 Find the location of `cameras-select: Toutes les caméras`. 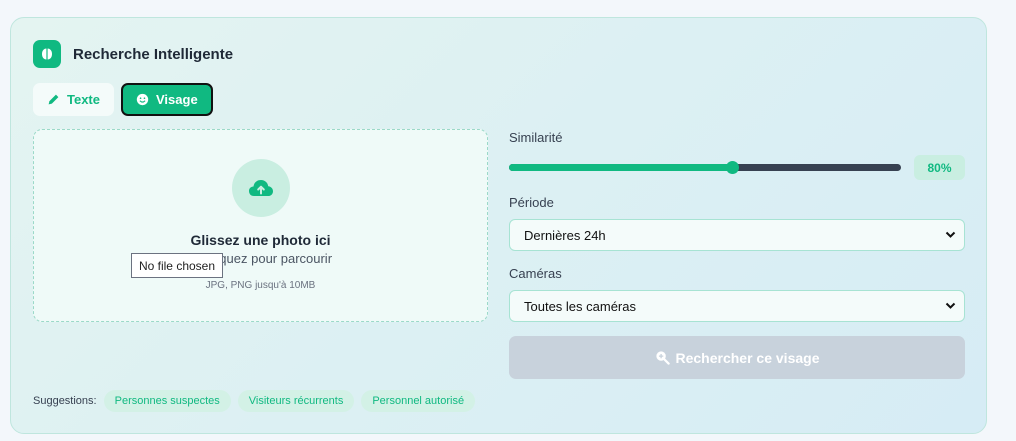

cameras-select: Toutes les caméras is located at coordinates (737, 306).